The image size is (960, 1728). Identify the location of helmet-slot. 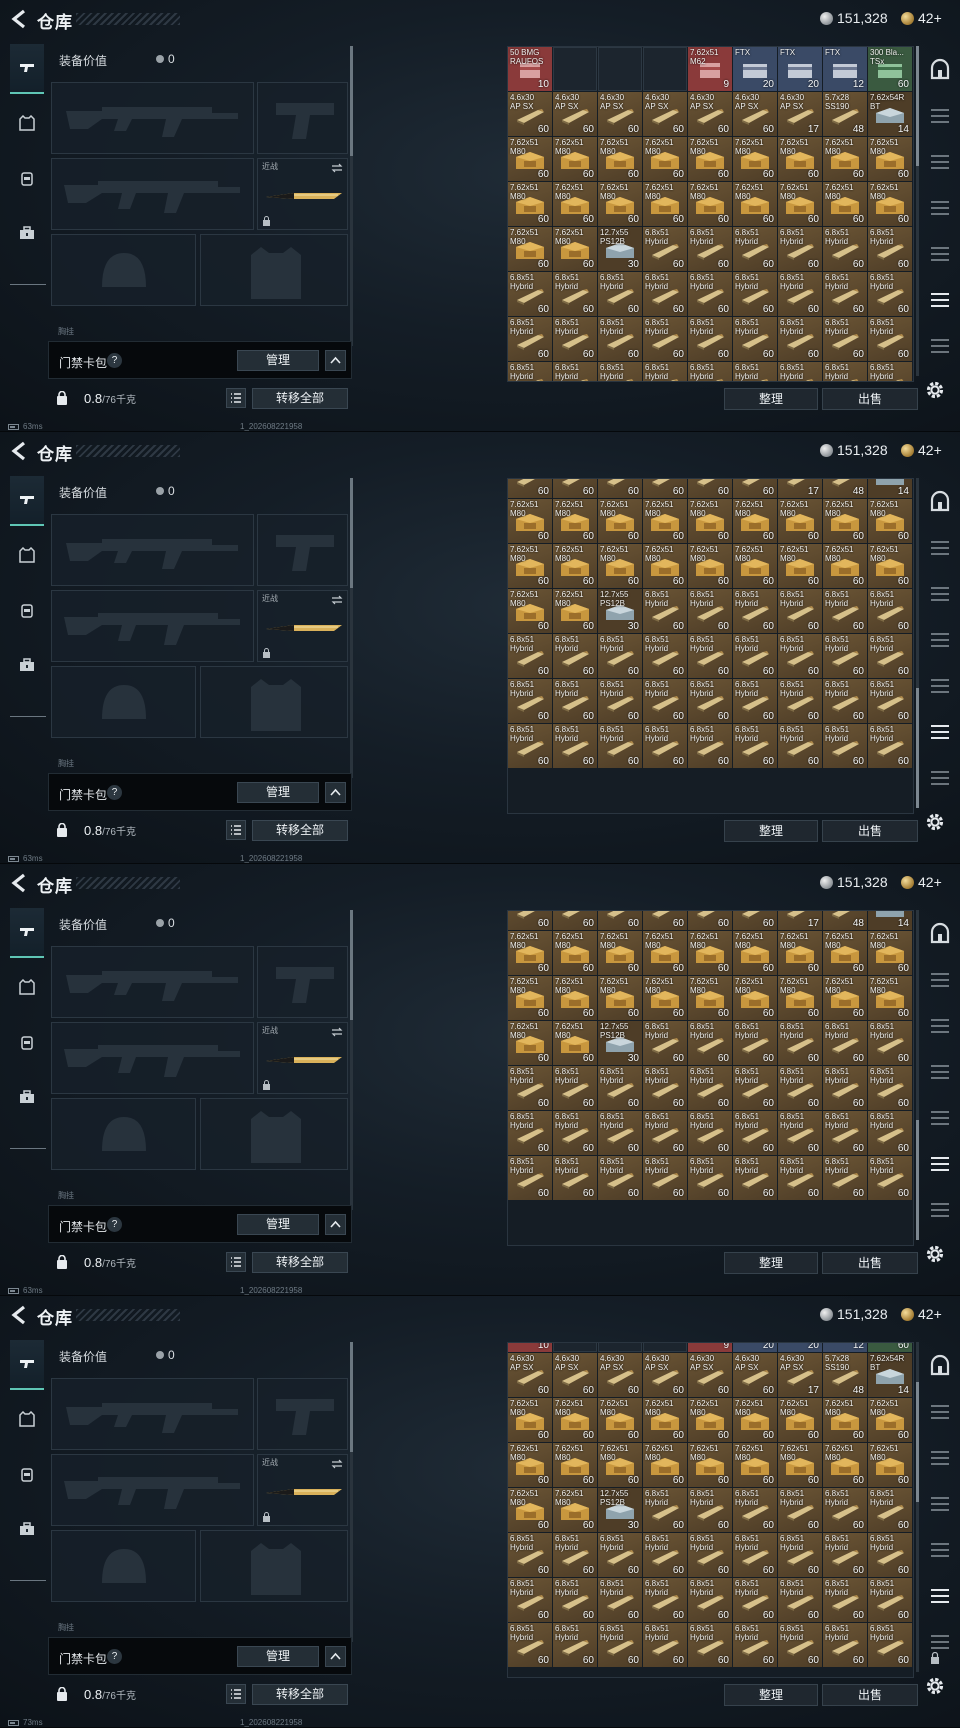
(123, 1566).